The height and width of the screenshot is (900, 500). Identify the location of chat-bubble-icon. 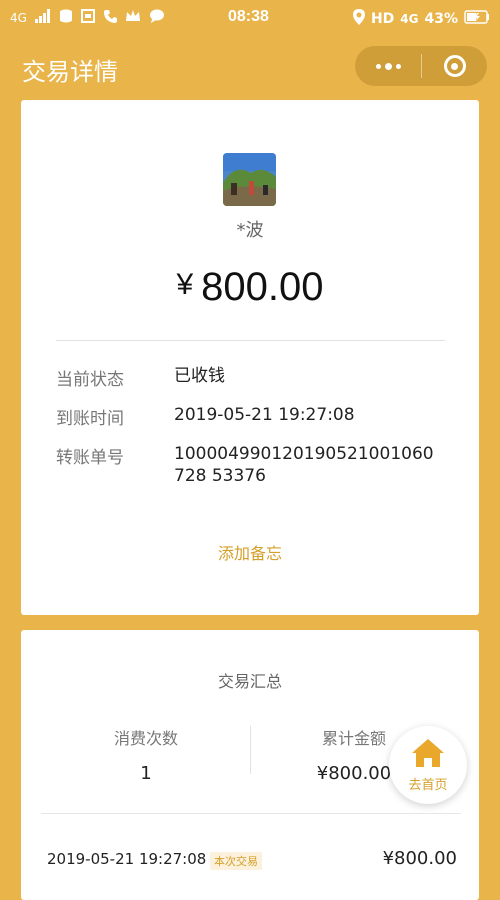
(157, 18).